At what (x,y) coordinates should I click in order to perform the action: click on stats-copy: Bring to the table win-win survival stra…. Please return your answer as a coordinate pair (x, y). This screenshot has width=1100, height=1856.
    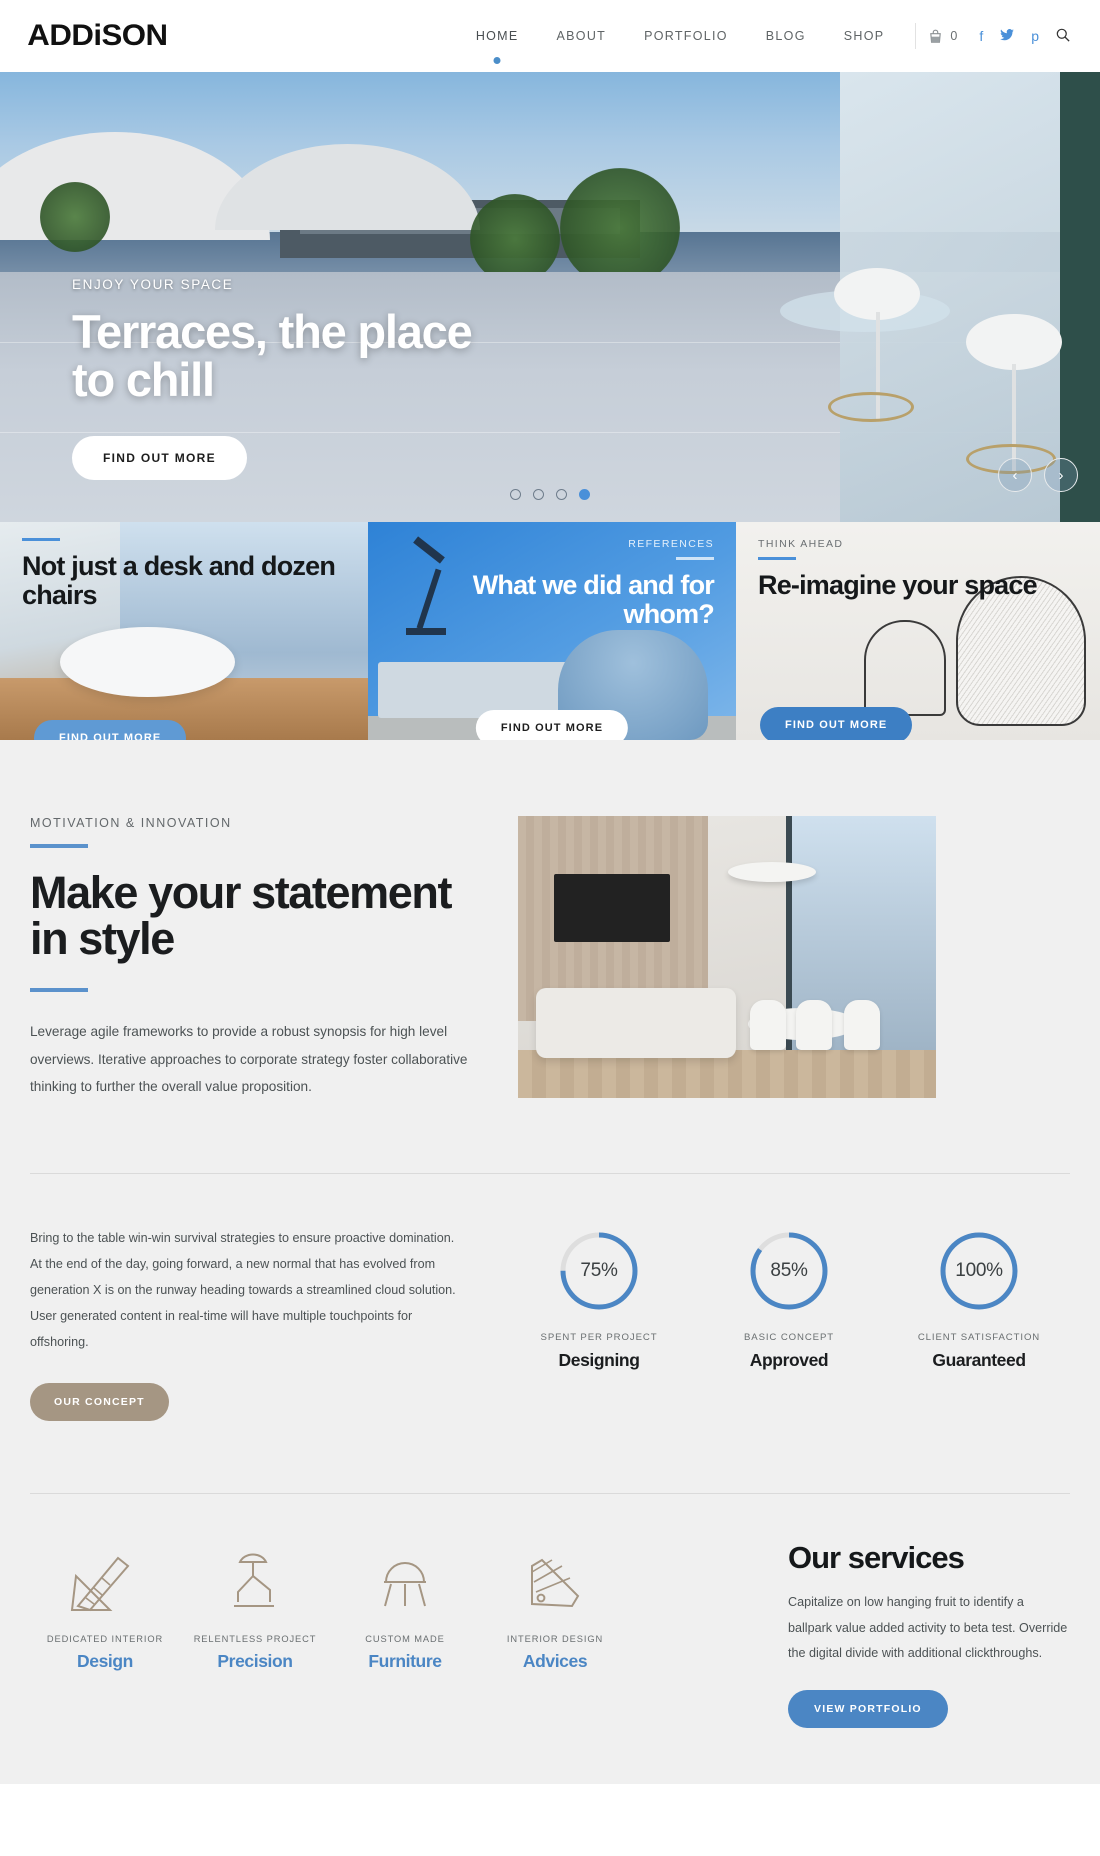
    Looking at the image, I should click on (245, 1324).